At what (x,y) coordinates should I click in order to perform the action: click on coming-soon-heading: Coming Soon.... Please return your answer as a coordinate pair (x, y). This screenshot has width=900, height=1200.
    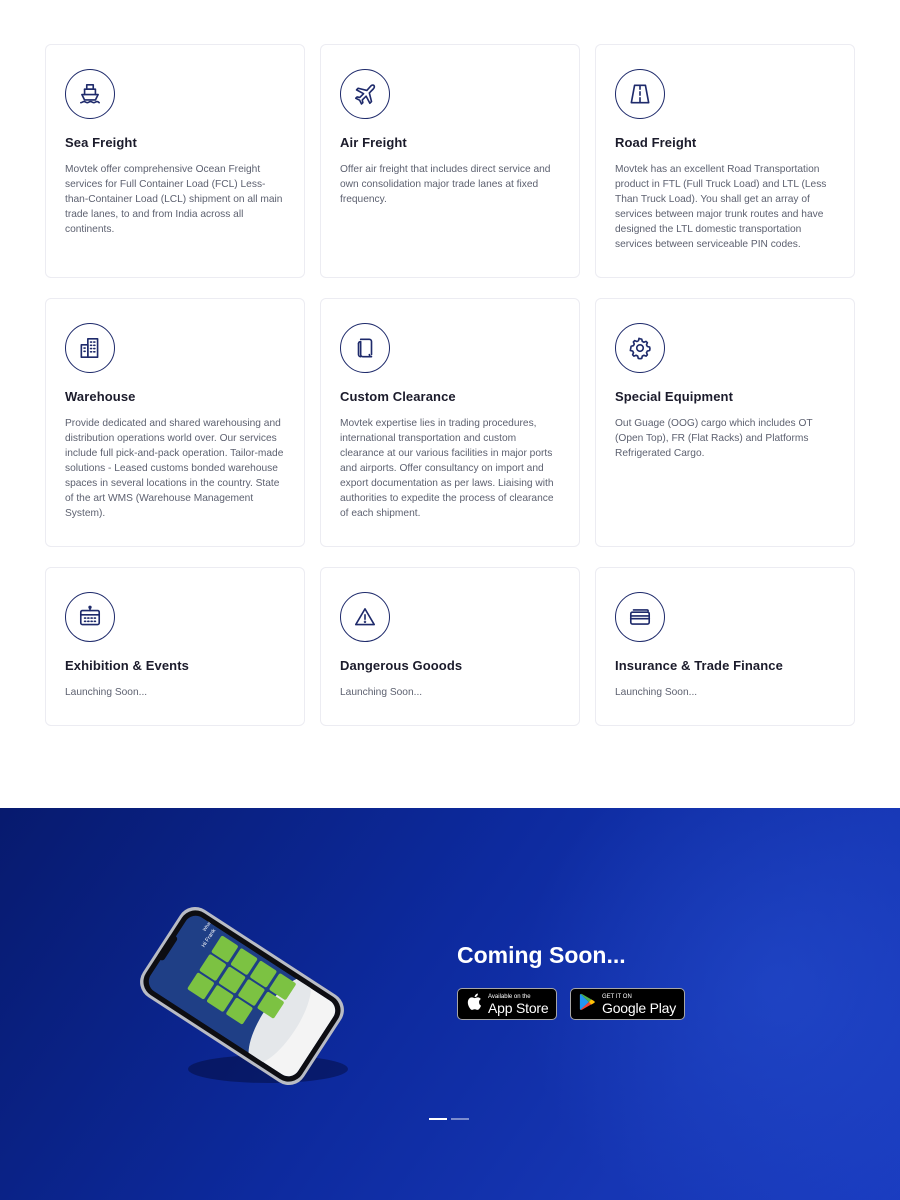
    Looking at the image, I should click on (541, 955).